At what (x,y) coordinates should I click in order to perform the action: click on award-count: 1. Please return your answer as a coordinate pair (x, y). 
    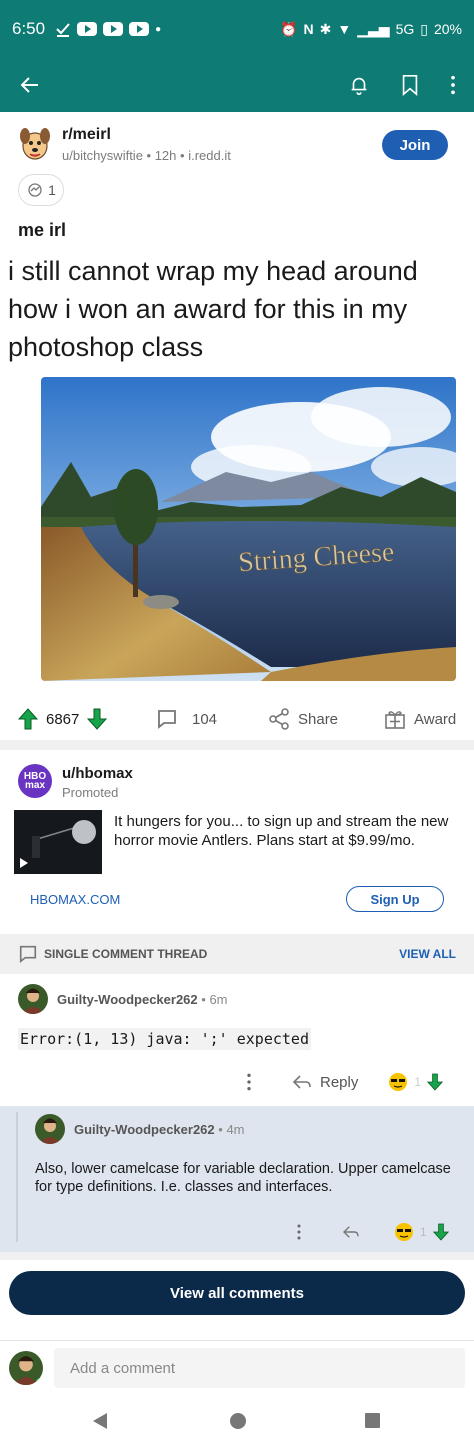
    Looking at the image, I should click on (52, 190).